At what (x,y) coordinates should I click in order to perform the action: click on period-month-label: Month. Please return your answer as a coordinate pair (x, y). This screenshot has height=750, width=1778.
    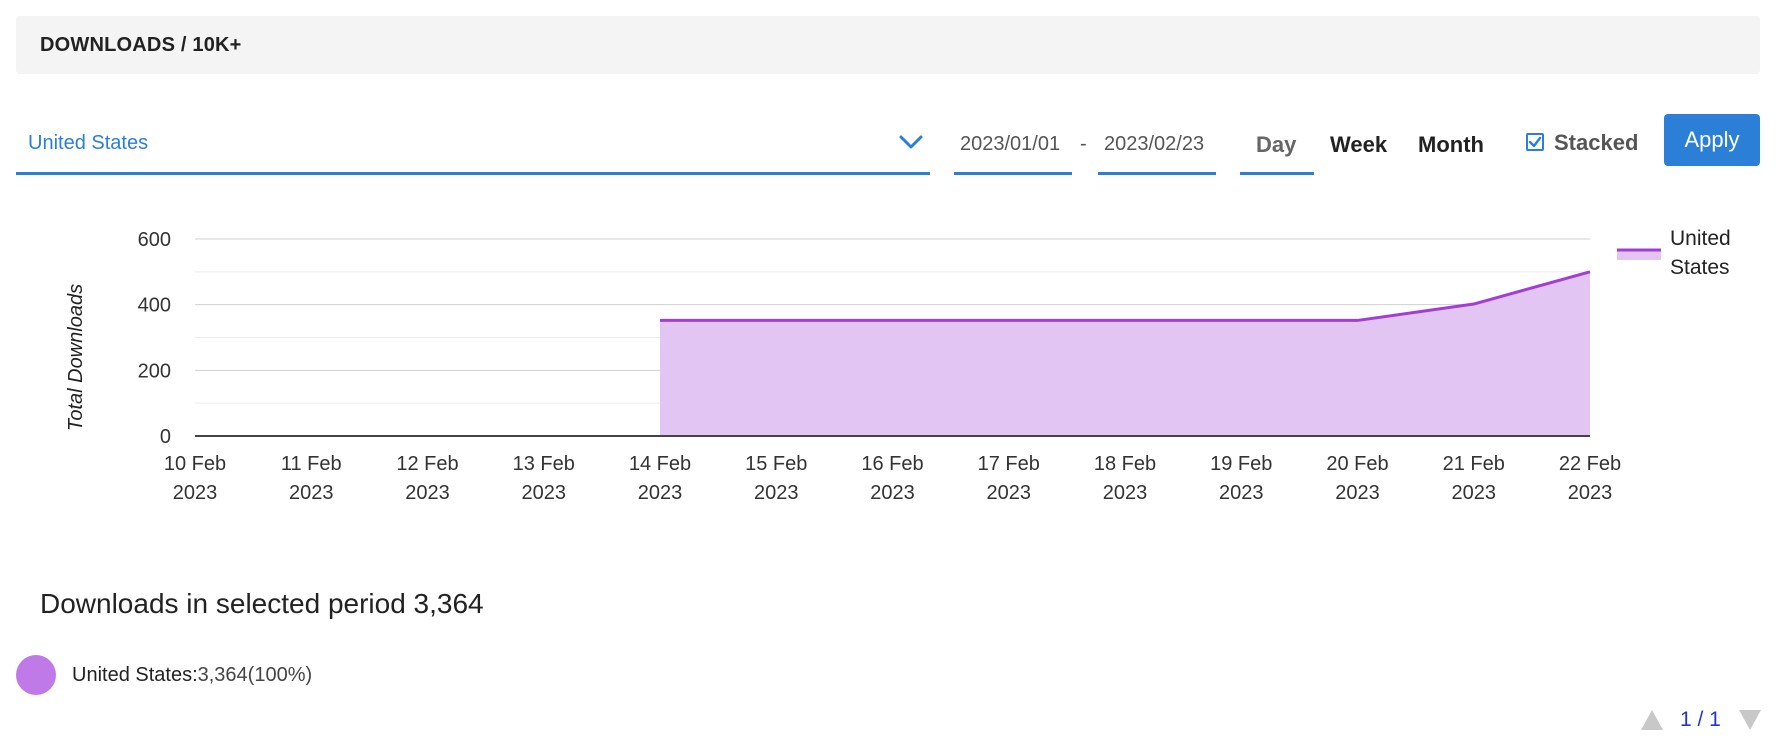
    Looking at the image, I should click on (1451, 144).